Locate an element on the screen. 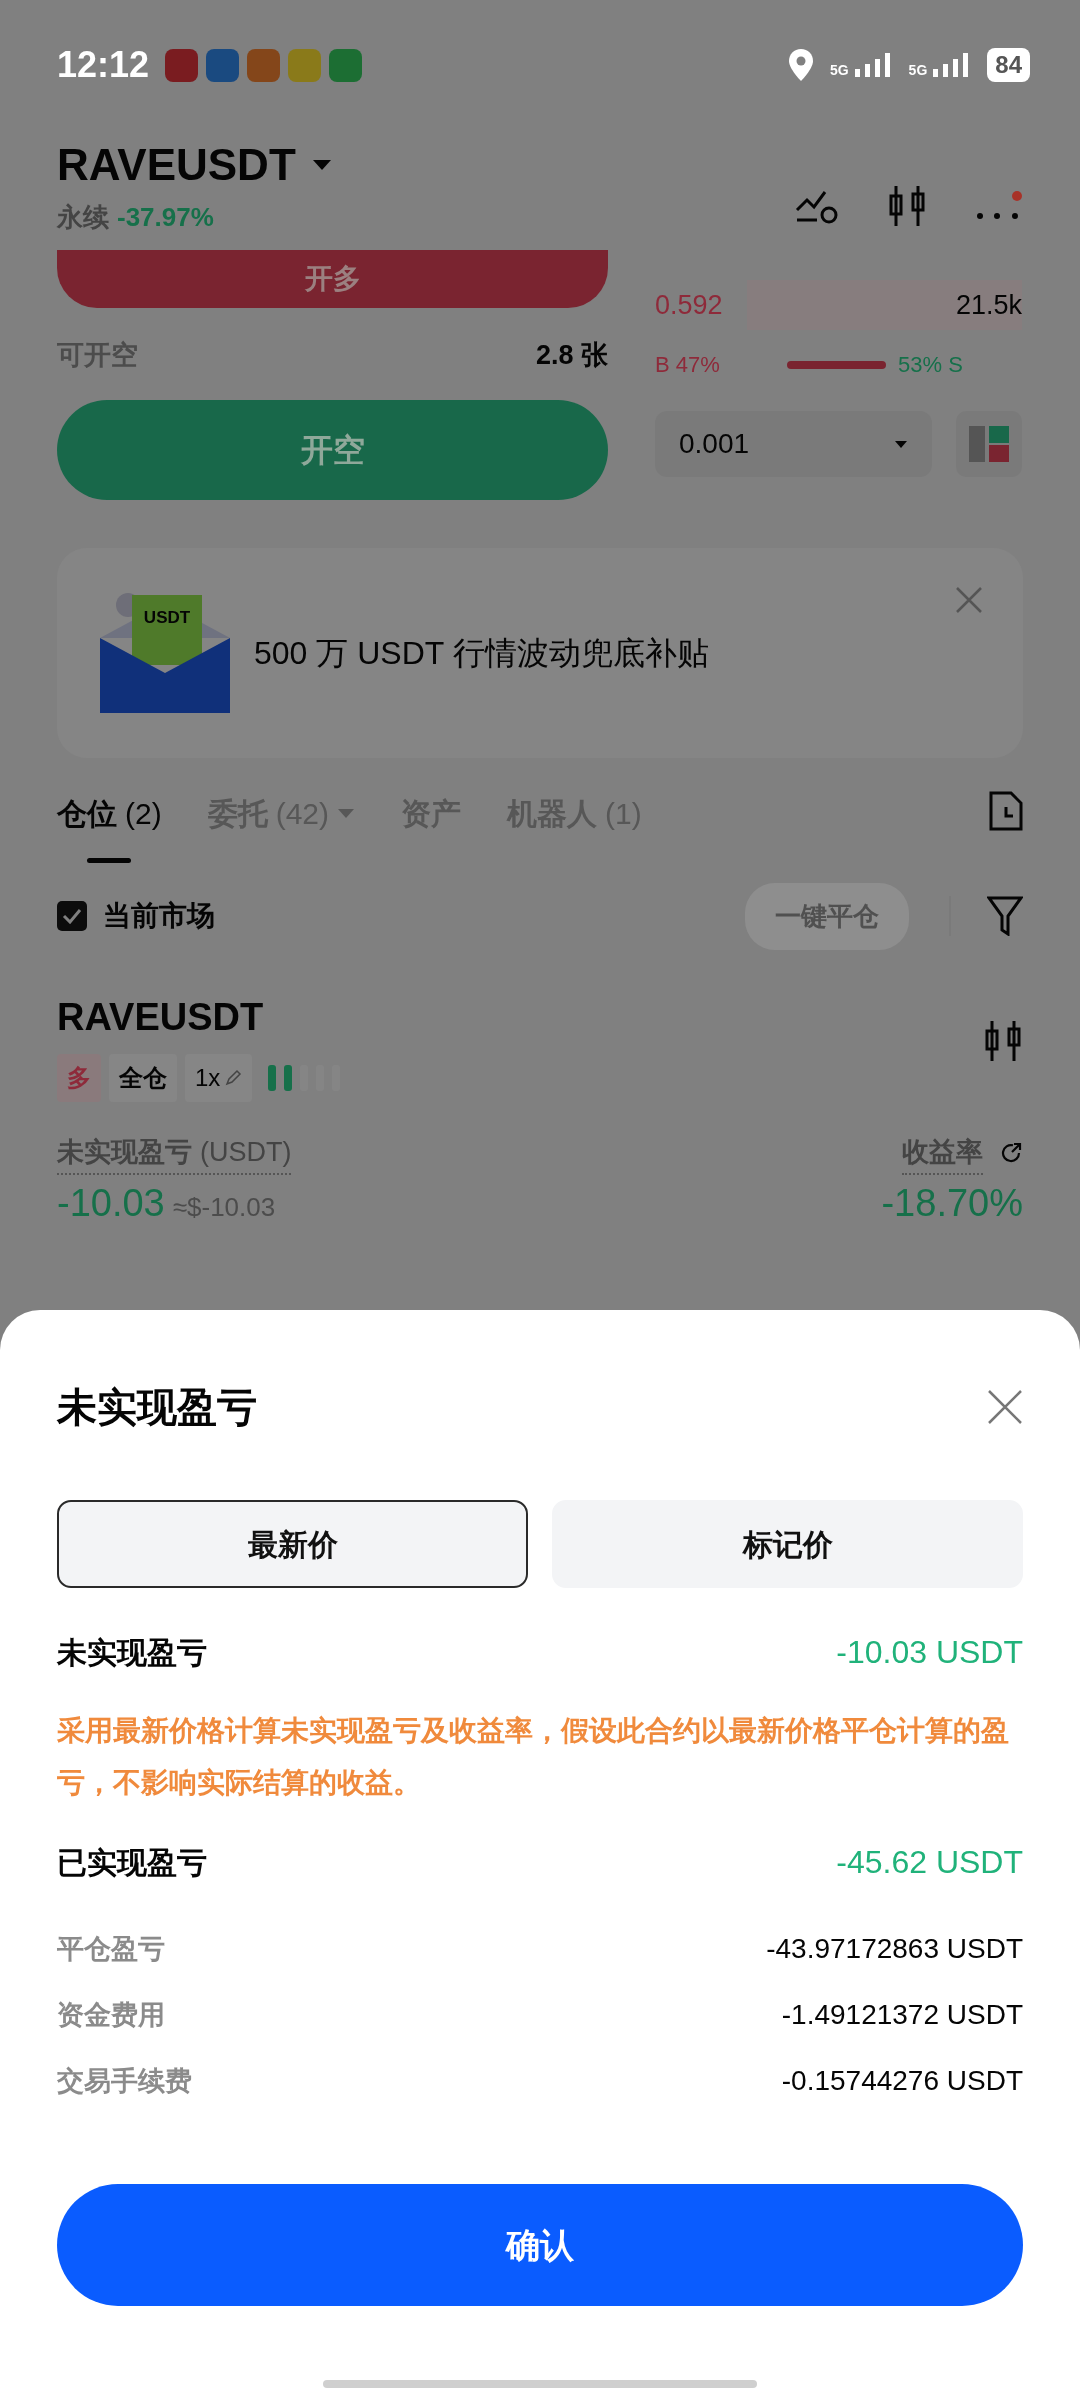  ask-price: 0.592 is located at coordinates (689, 305).